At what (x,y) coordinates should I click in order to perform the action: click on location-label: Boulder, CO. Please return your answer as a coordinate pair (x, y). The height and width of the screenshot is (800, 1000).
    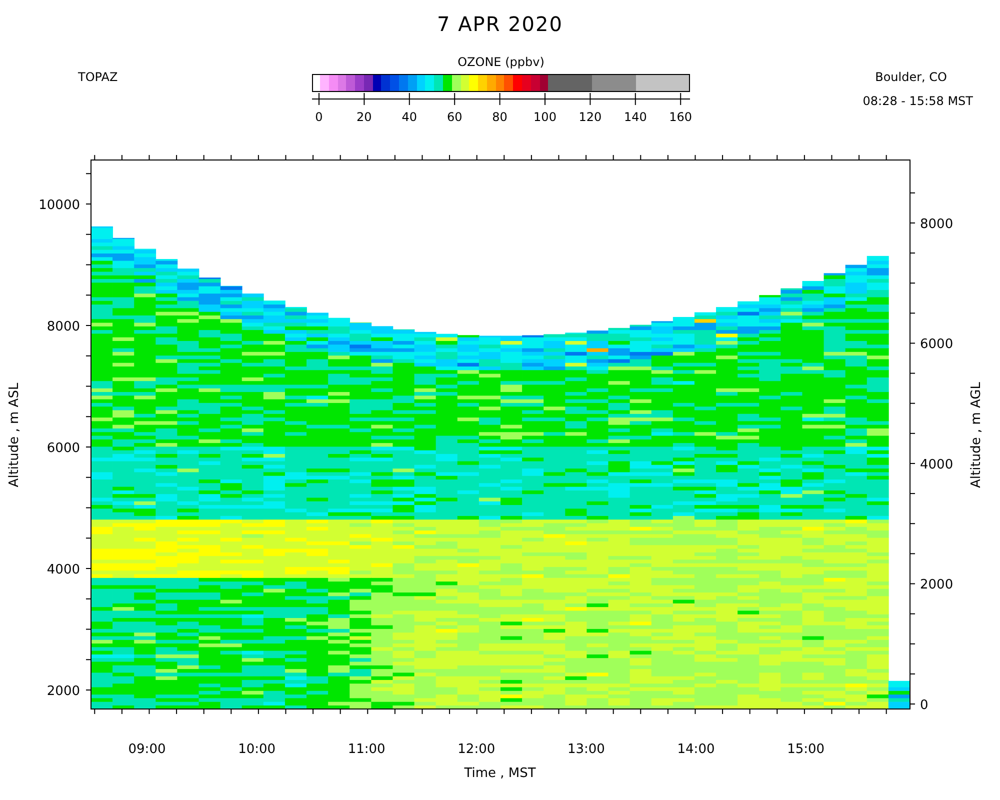
    Looking at the image, I should click on (911, 77).